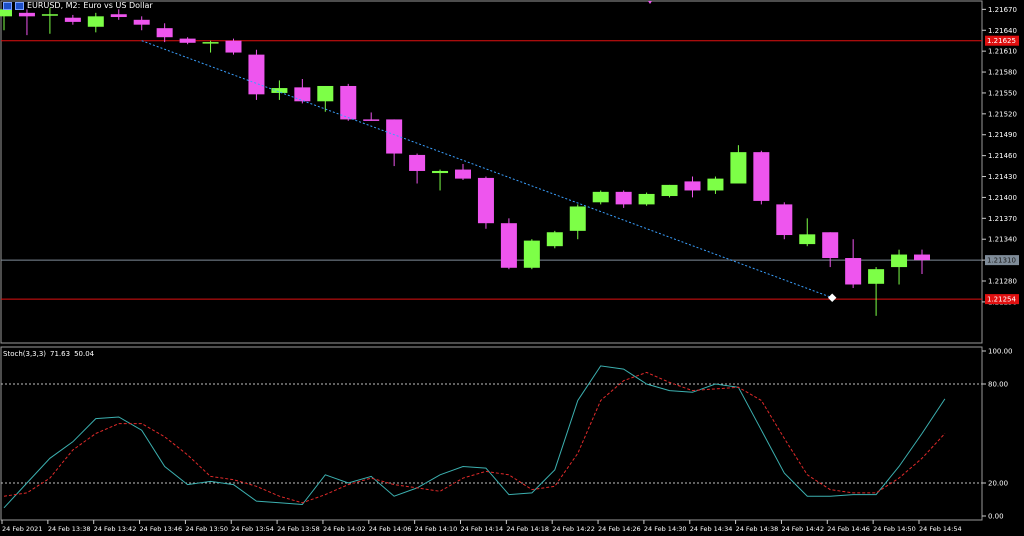 Image resolution: width=1024 pixels, height=536 pixels. I want to click on time-tick-label: 24 Feb 13:38, so click(69, 529).